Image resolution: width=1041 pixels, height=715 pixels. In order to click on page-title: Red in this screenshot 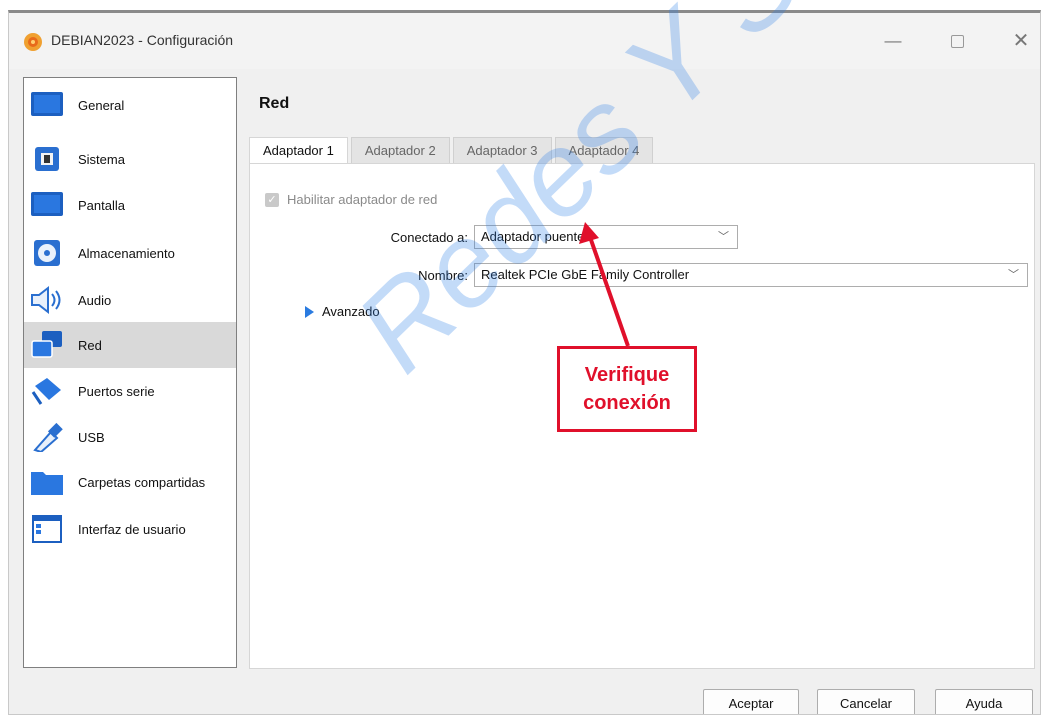, I will do `click(274, 103)`.